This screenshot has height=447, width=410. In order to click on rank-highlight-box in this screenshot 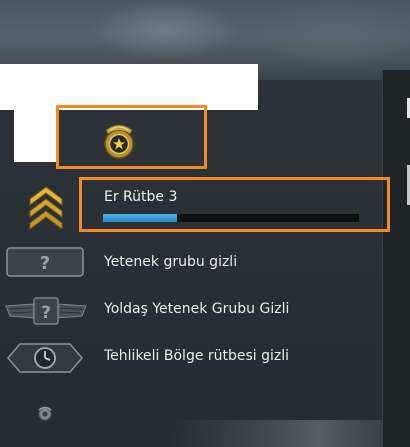, I will do `click(234, 204)`.